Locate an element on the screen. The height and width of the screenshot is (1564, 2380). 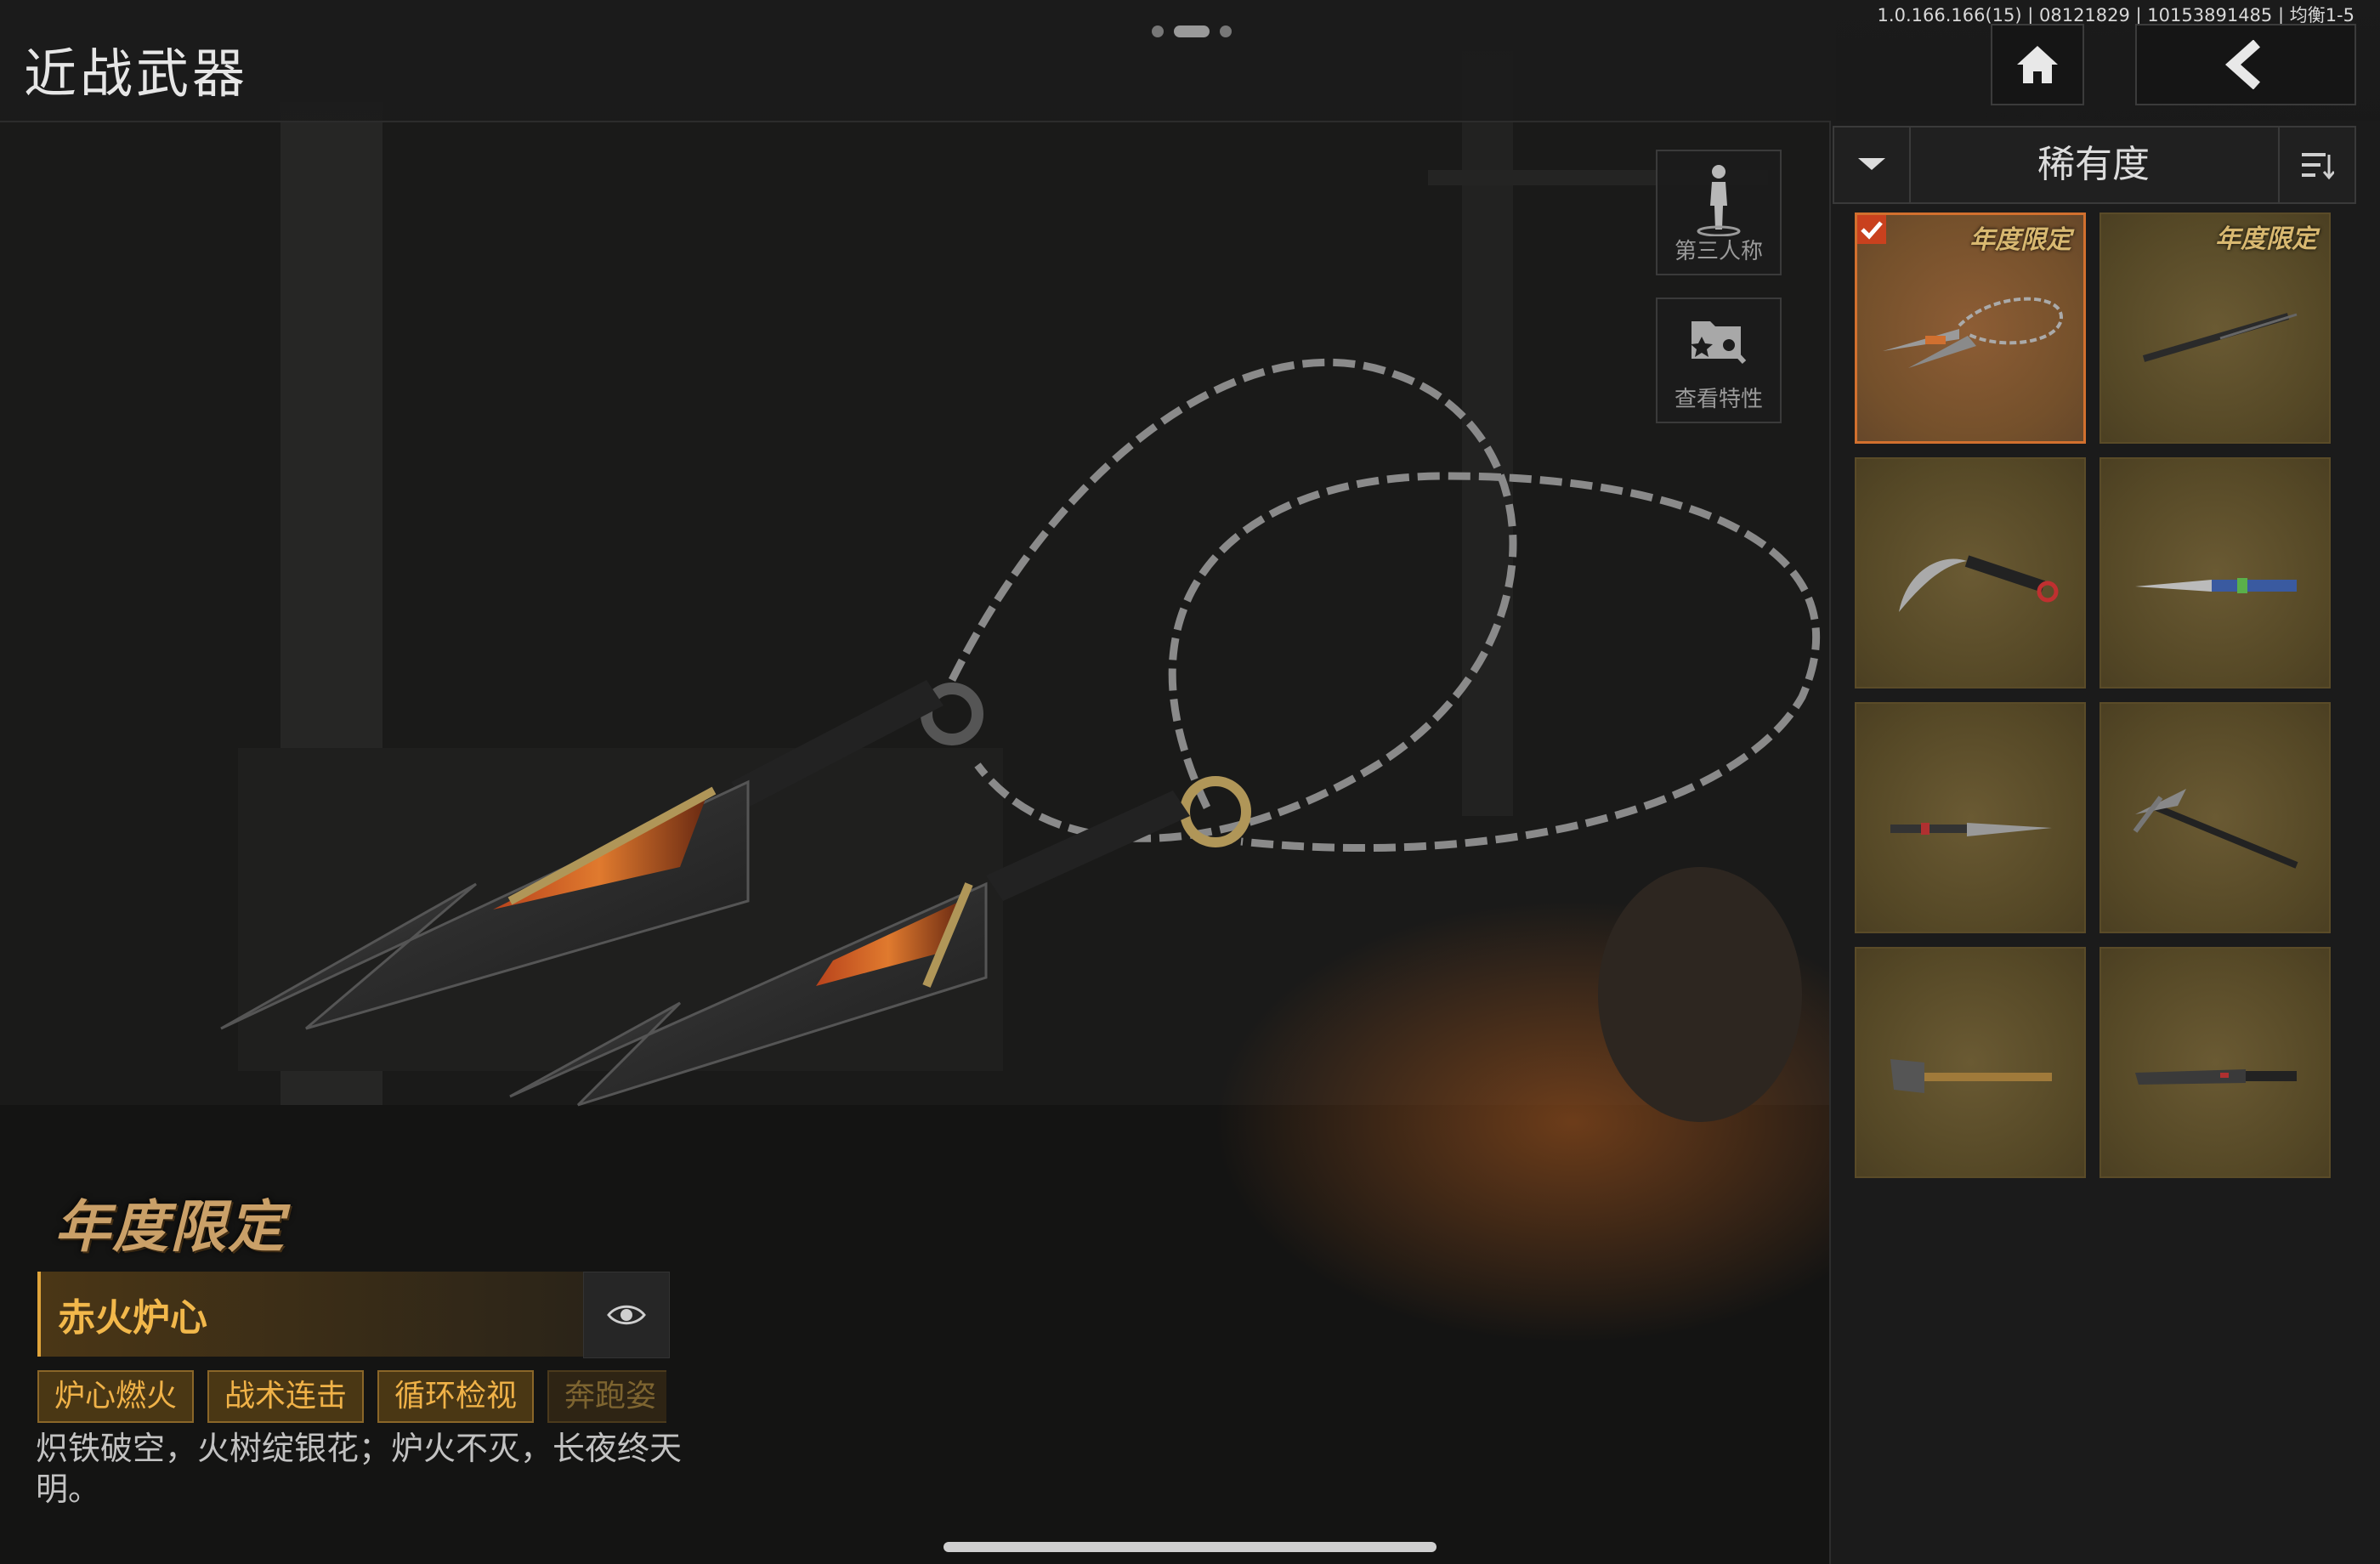
sort-dropdown-button is located at coordinates (1872, 165).